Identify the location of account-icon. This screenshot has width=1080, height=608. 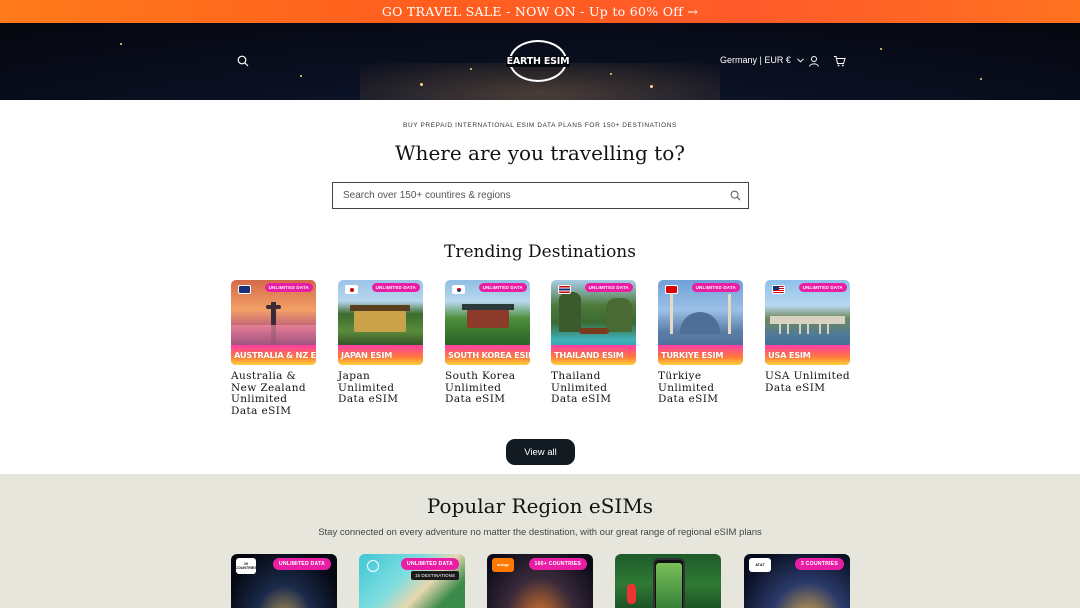
(814, 61).